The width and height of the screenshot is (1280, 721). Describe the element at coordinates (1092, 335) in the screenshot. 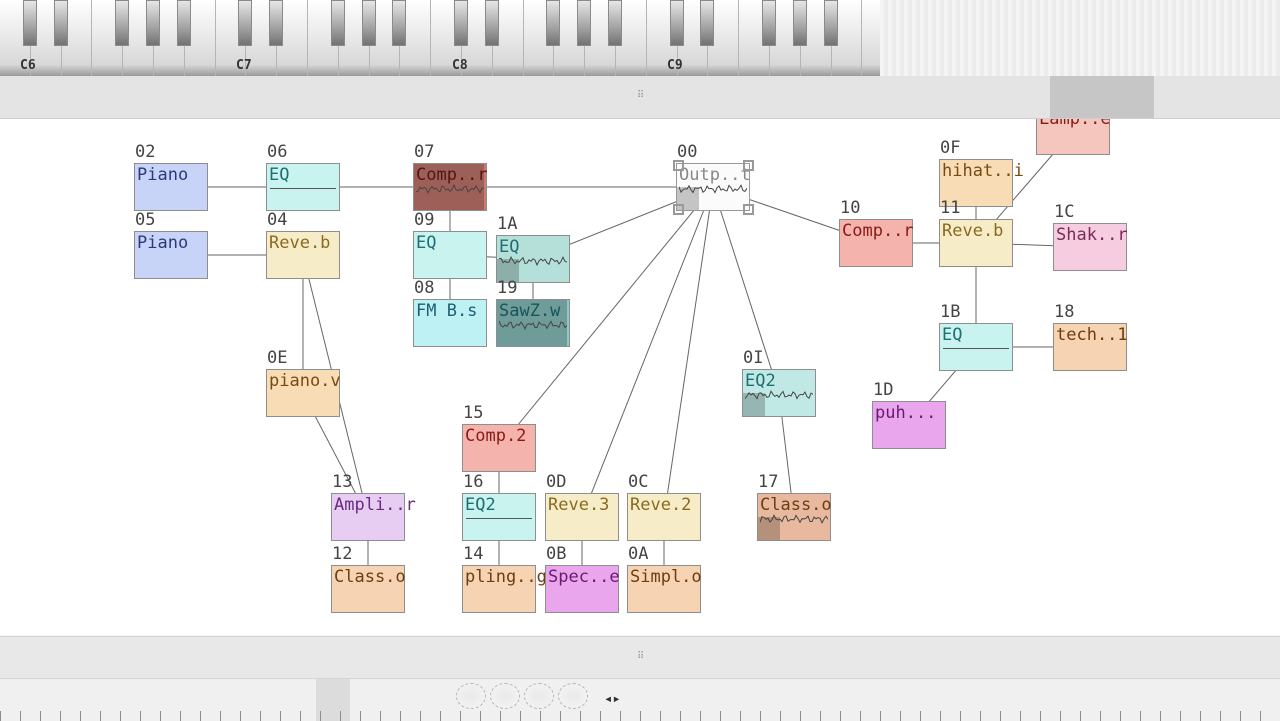

I see `node-label: tech..1` at that location.